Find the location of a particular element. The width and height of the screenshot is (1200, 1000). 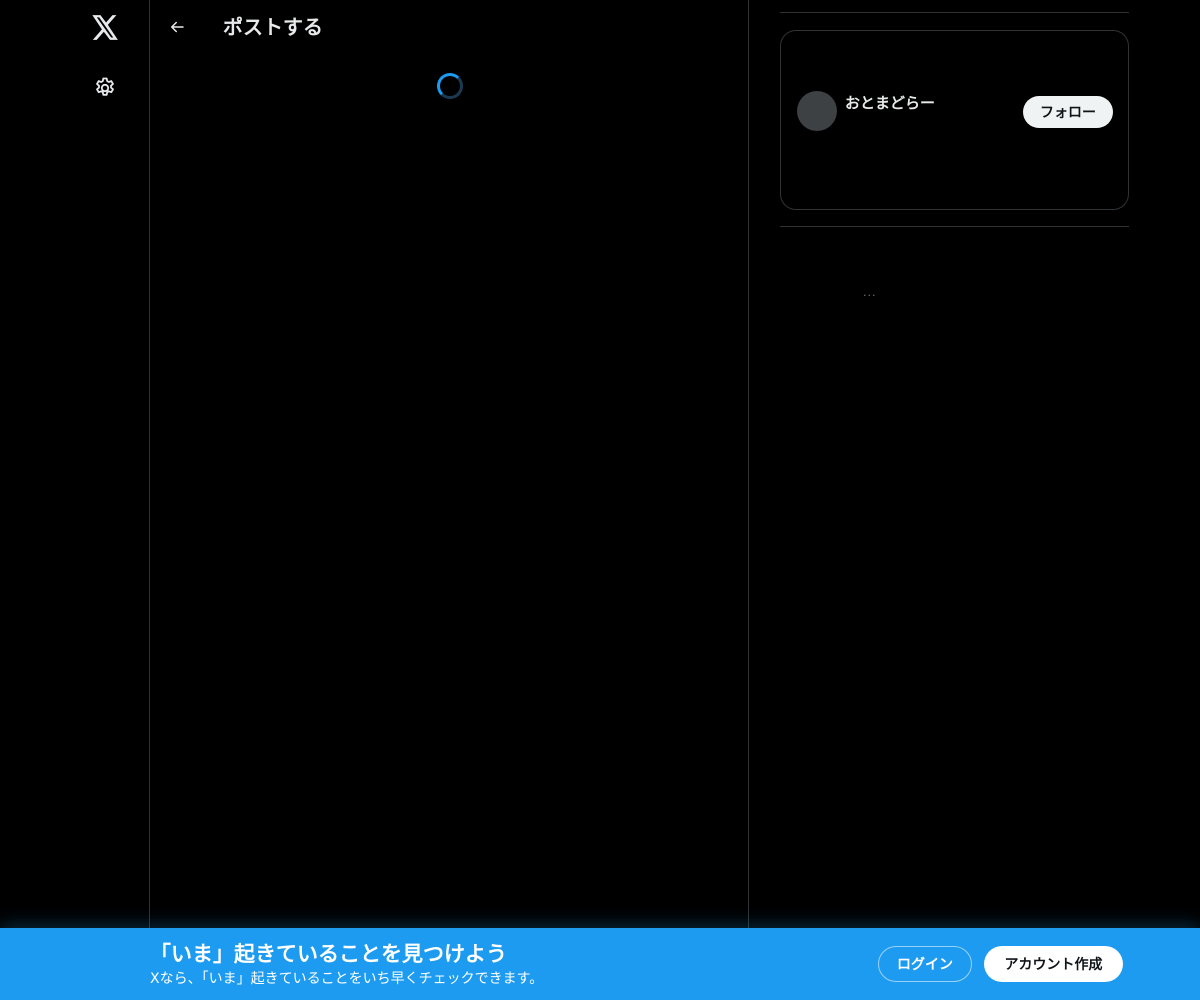

banner-subtitle: Xなら、「いま」起きていることをいち早くチェックできます。 is located at coordinates (347, 979).